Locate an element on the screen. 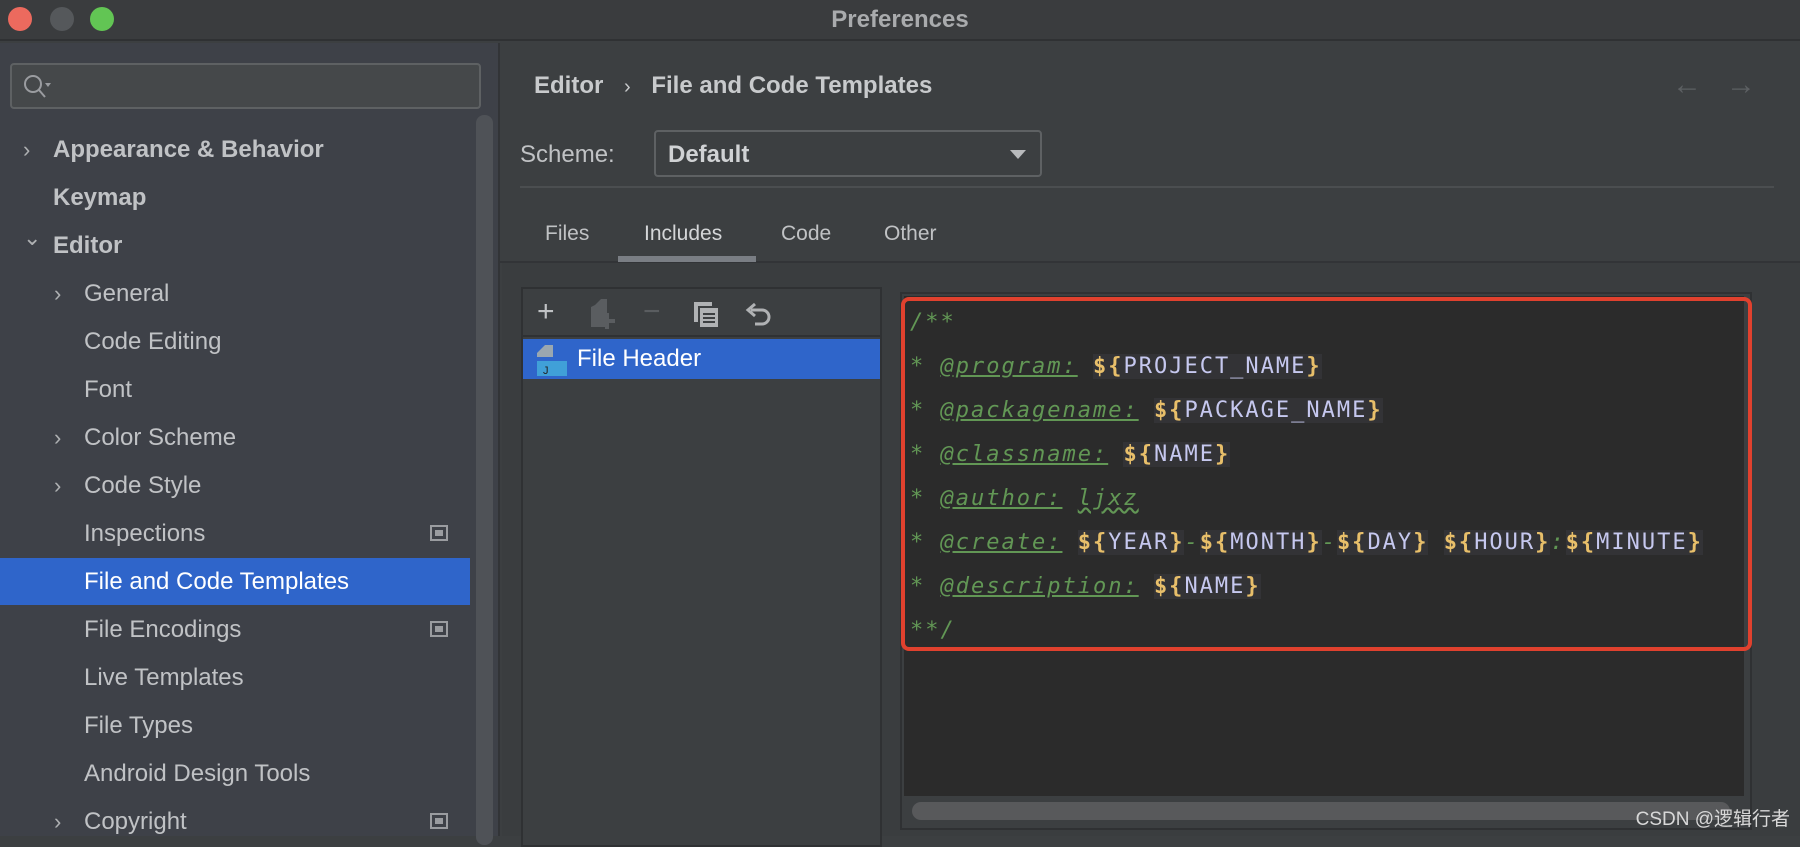 The image size is (1800, 847). breadcrumb: Editor › File and Code Templates is located at coordinates (733, 86).